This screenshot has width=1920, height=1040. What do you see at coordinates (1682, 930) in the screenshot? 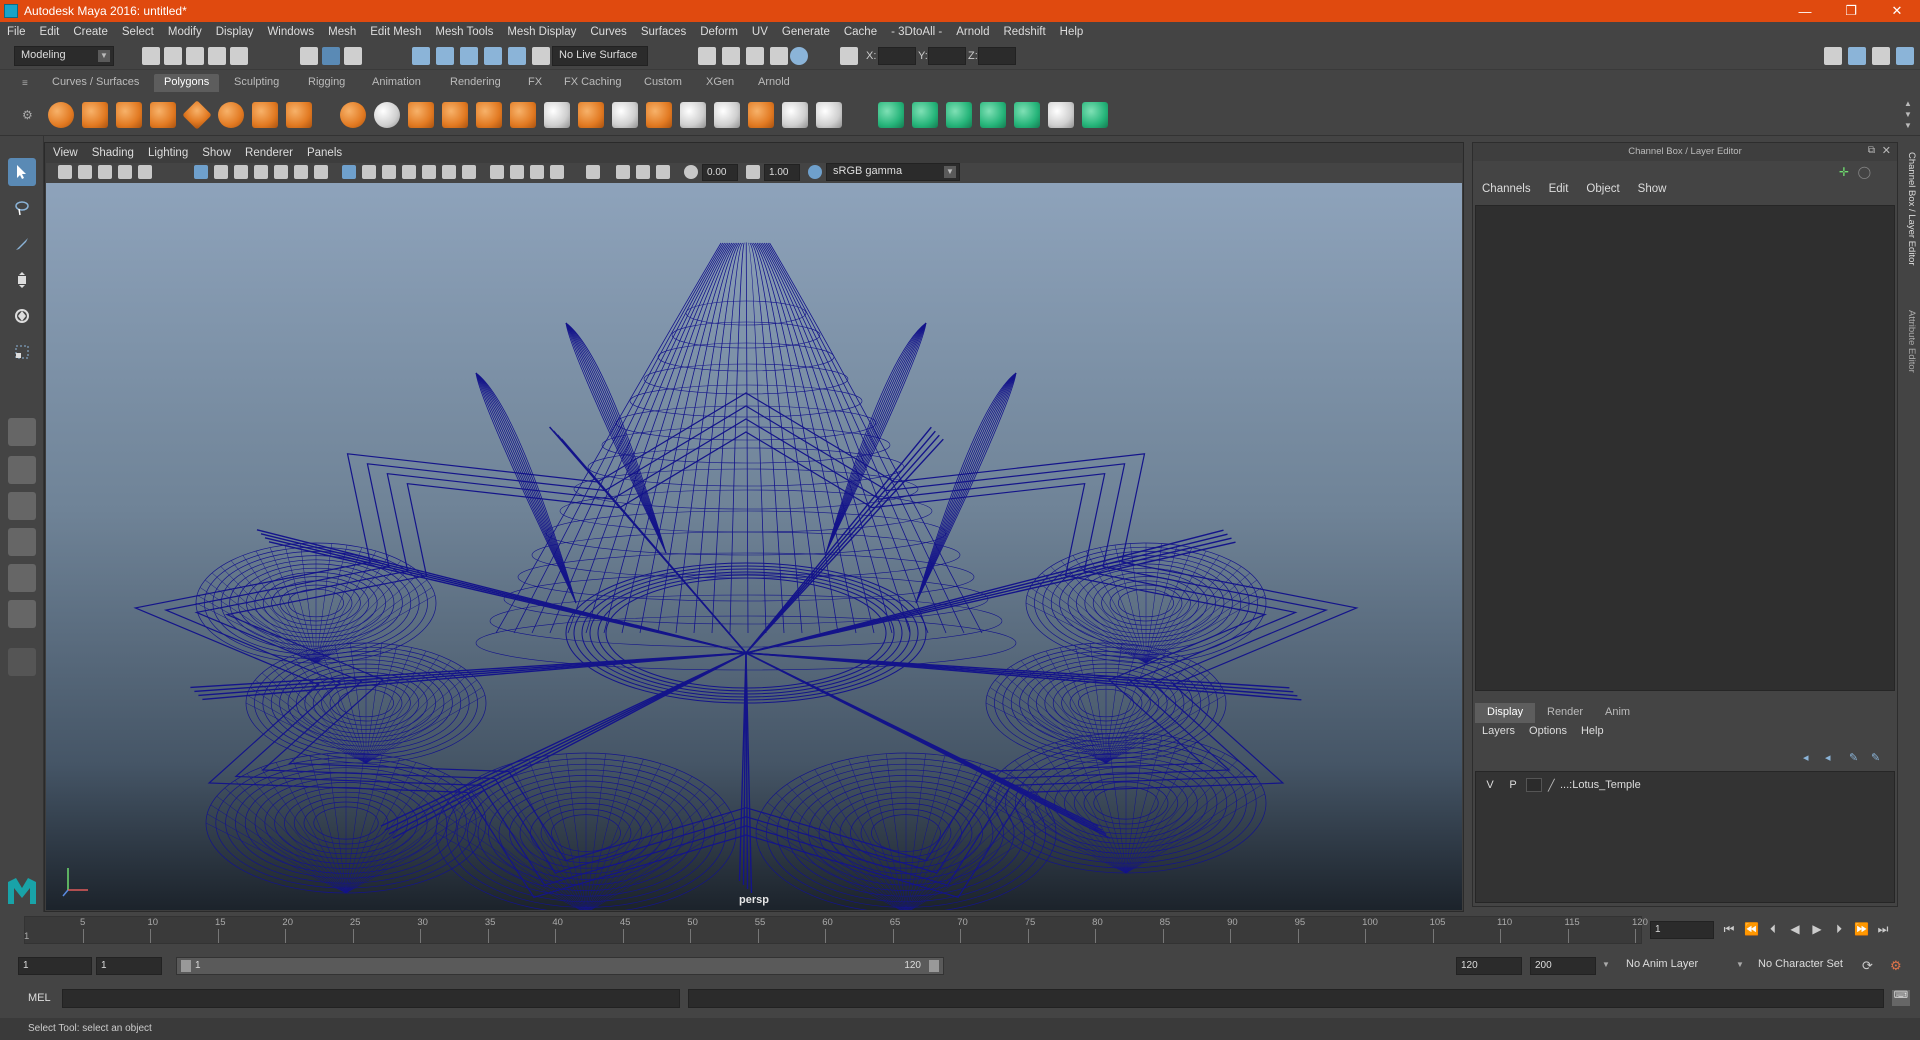
I see `current-frame-field: 1` at bounding box center [1682, 930].